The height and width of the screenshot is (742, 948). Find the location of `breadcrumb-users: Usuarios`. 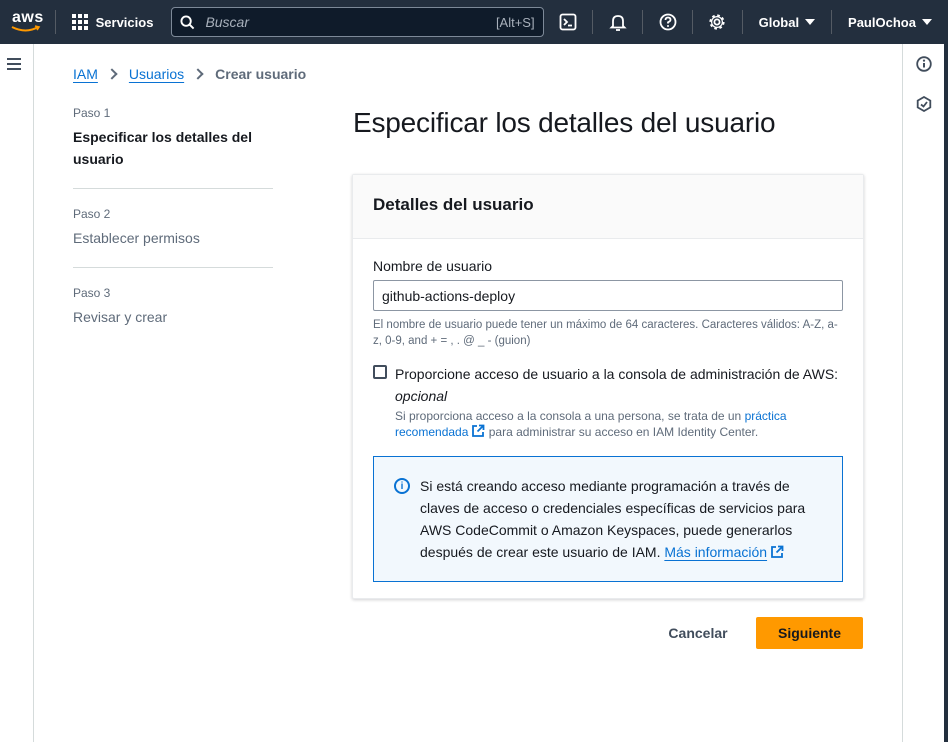

breadcrumb-users: Usuarios is located at coordinates (156, 74).